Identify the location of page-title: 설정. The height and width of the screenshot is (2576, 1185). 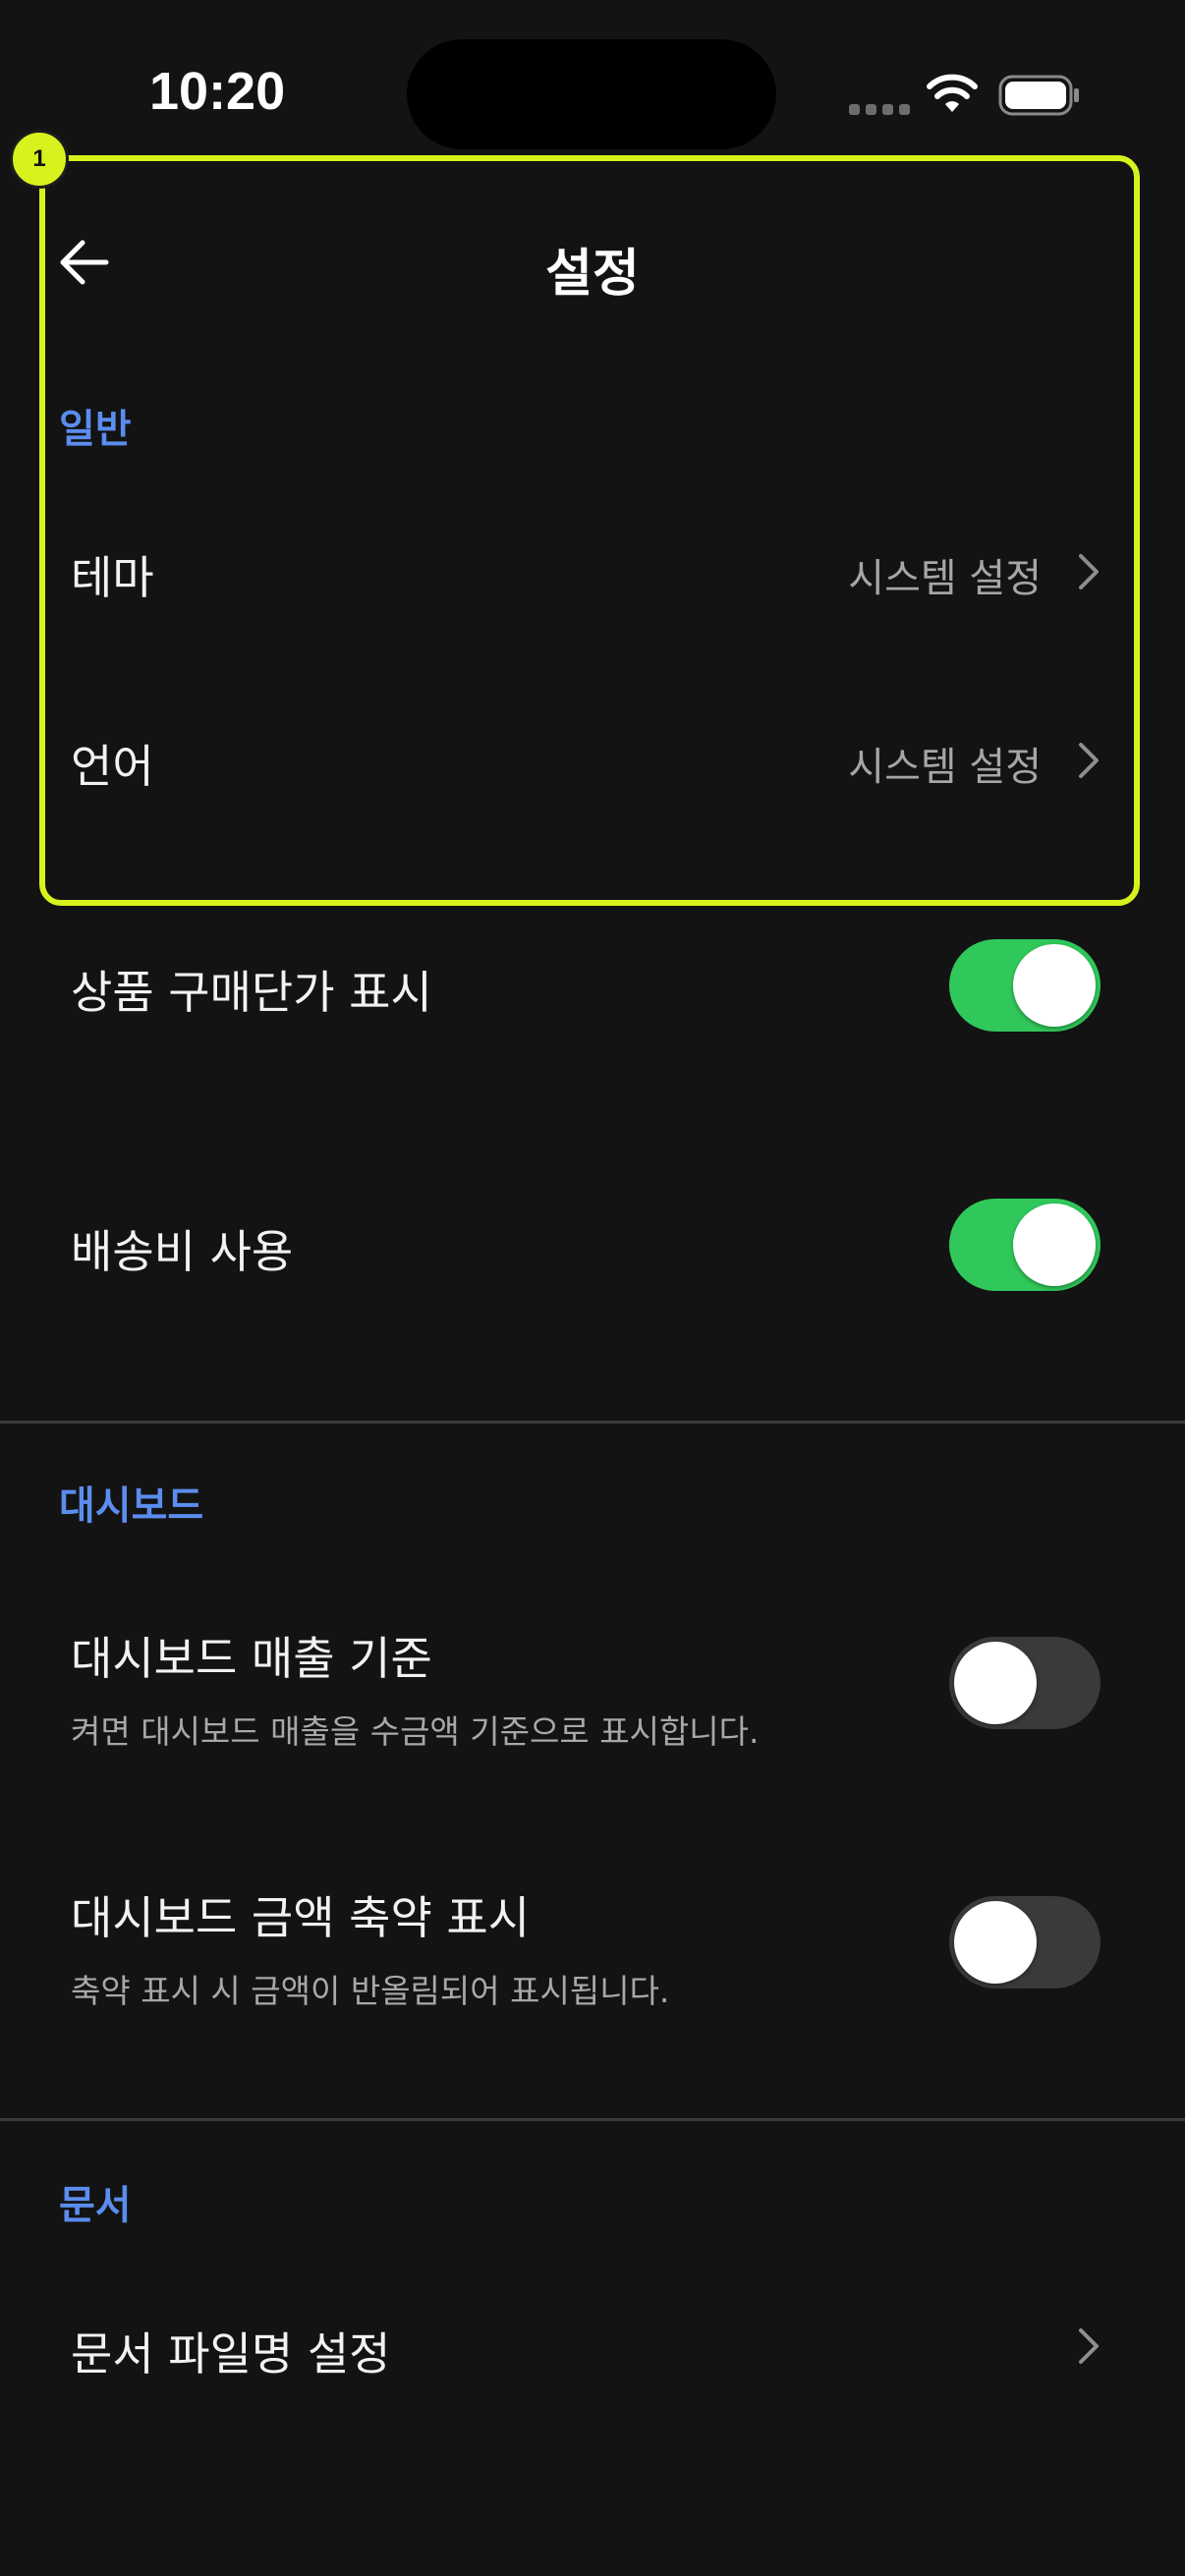
(592, 274).